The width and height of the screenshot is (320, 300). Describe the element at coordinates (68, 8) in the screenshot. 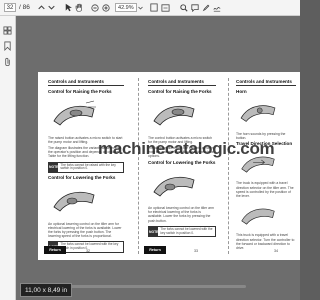

I see `cursor-icon` at that location.